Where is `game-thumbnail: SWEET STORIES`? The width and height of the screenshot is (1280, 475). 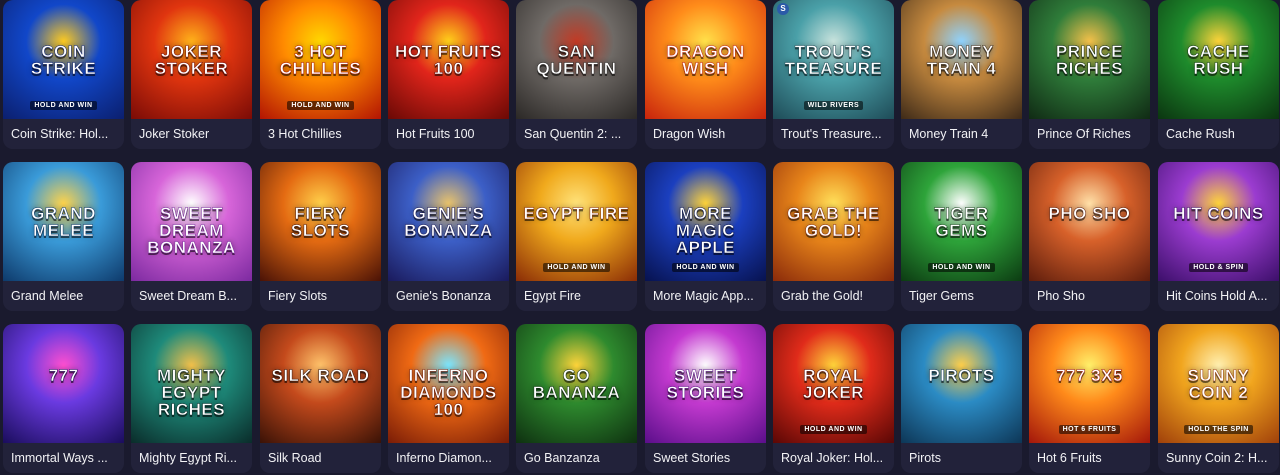
game-thumbnail: SWEET STORIES is located at coordinates (705, 383).